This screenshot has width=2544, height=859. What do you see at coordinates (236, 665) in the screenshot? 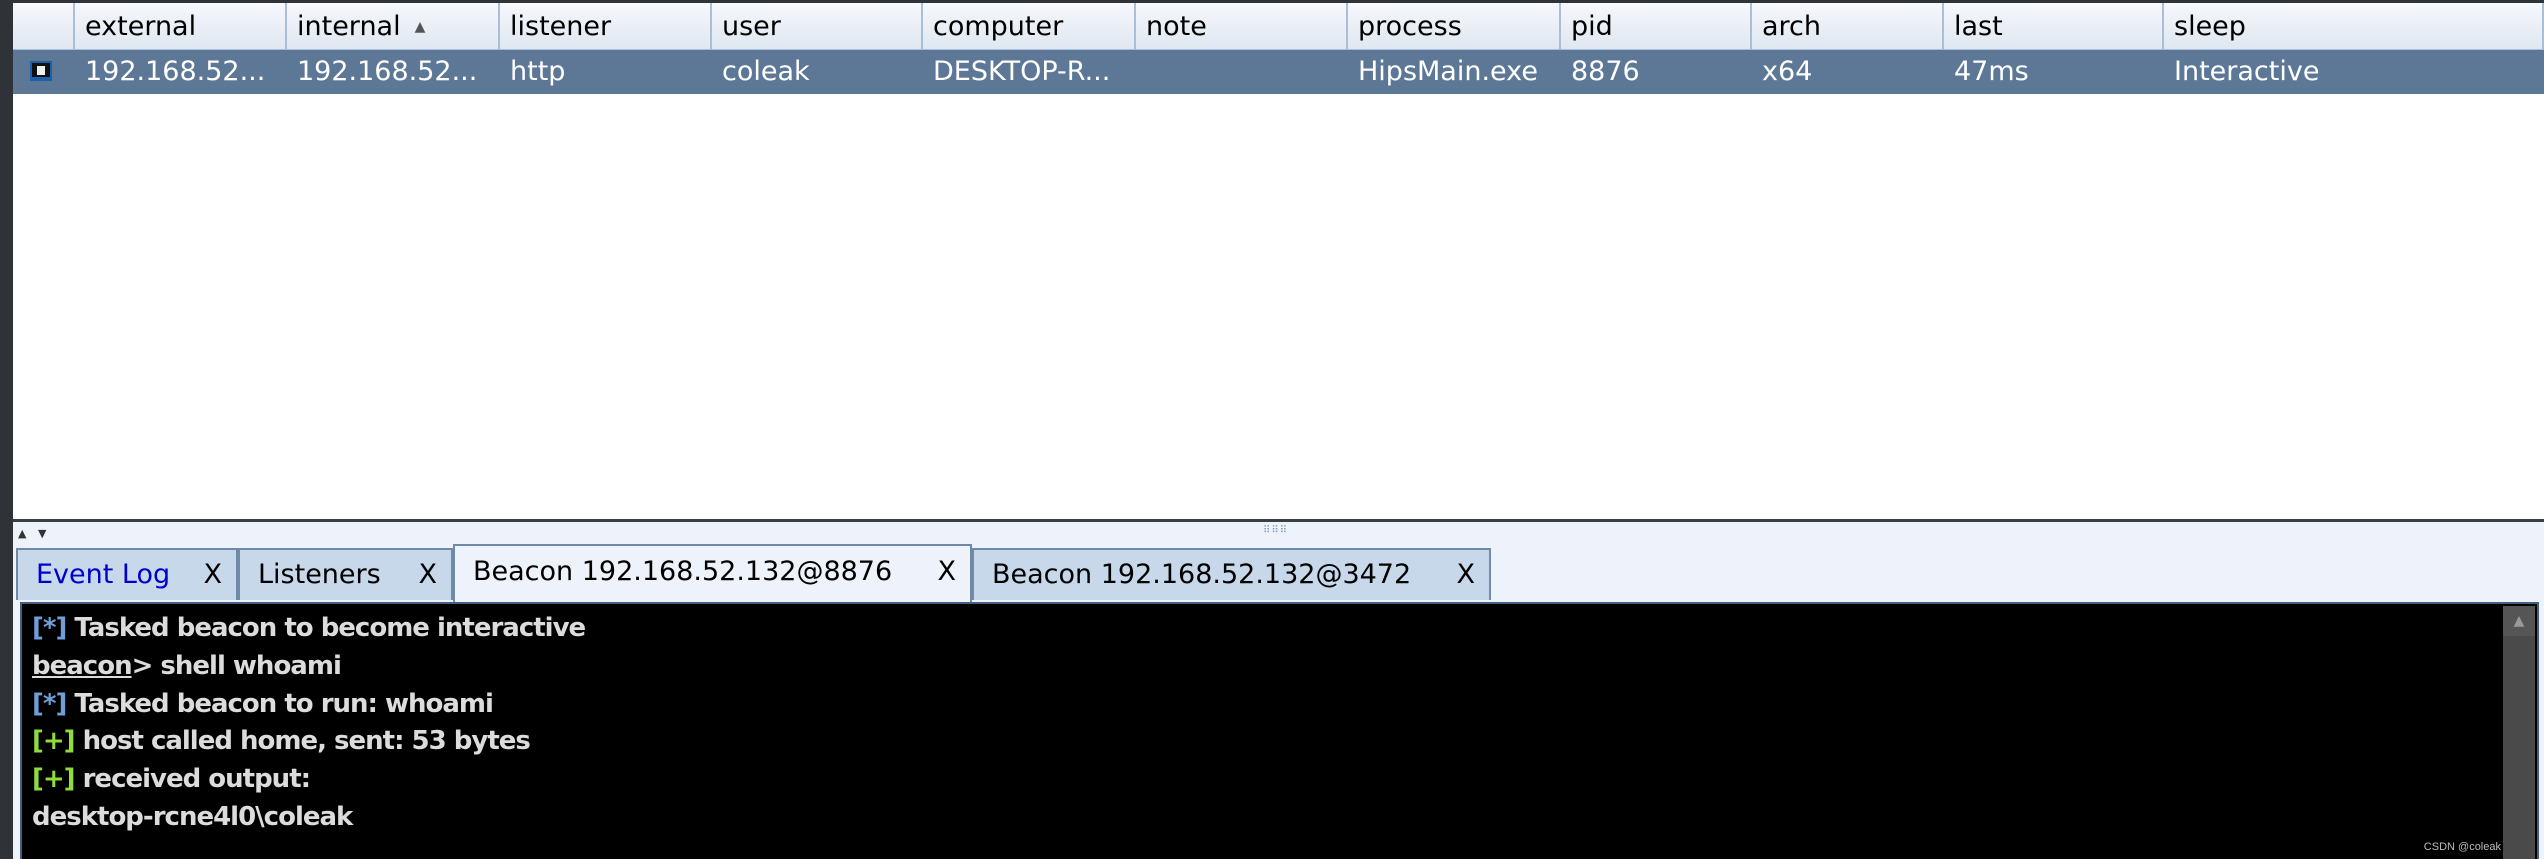
I see `line-text: > shell whoami` at bounding box center [236, 665].